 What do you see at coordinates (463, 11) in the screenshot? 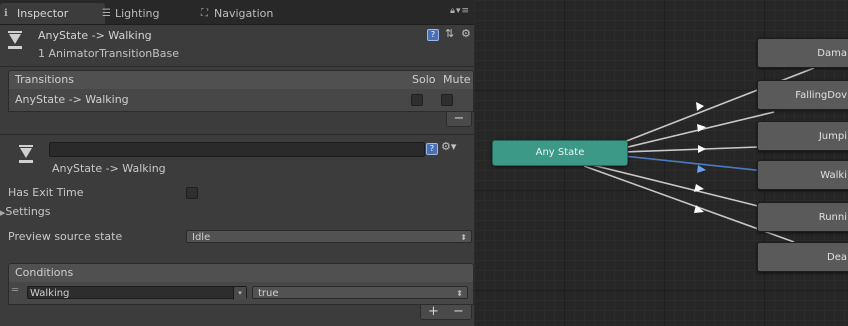
I see `menu-icon: ▾≡` at bounding box center [463, 11].